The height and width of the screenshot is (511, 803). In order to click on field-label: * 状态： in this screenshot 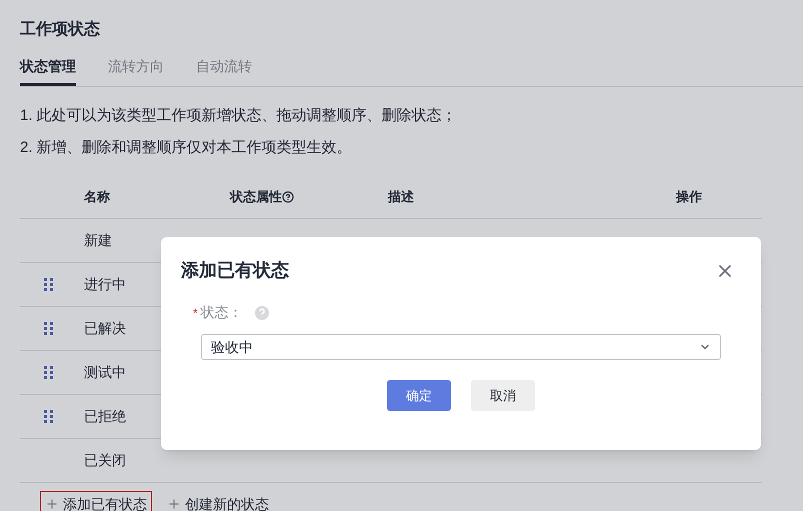, I will do `click(218, 312)`.